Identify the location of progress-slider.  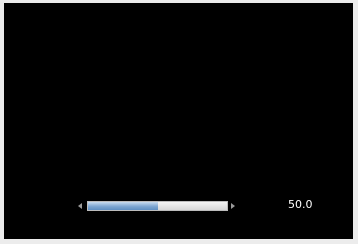
(157, 206).